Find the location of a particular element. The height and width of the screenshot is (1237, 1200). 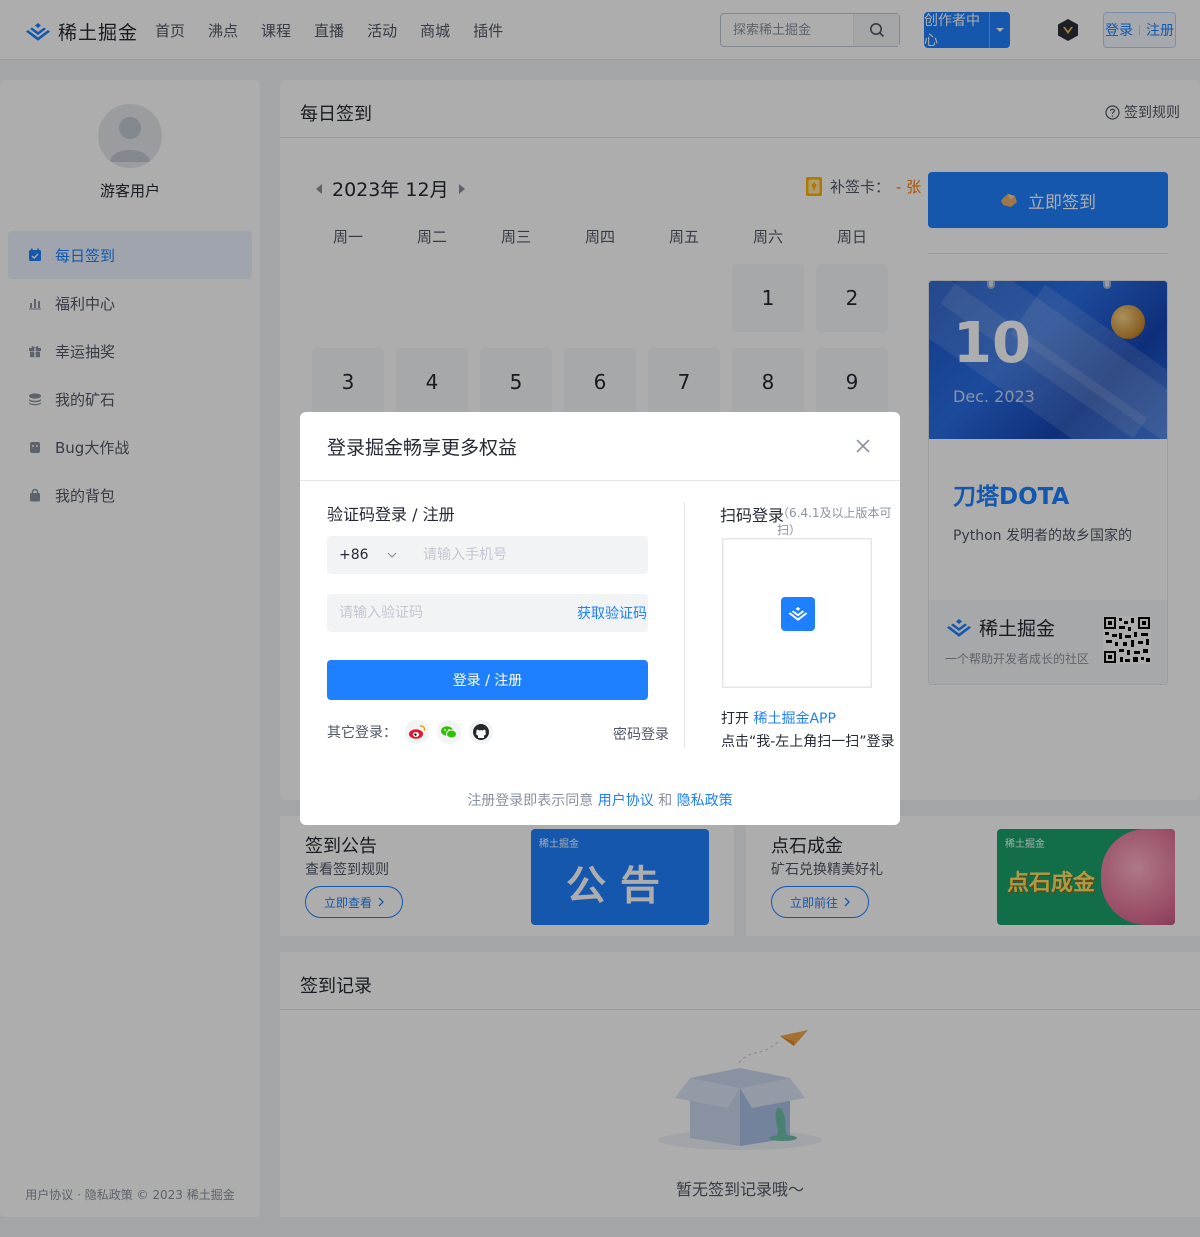

privacy-policy-link: 隐私政策 is located at coordinates (705, 801).